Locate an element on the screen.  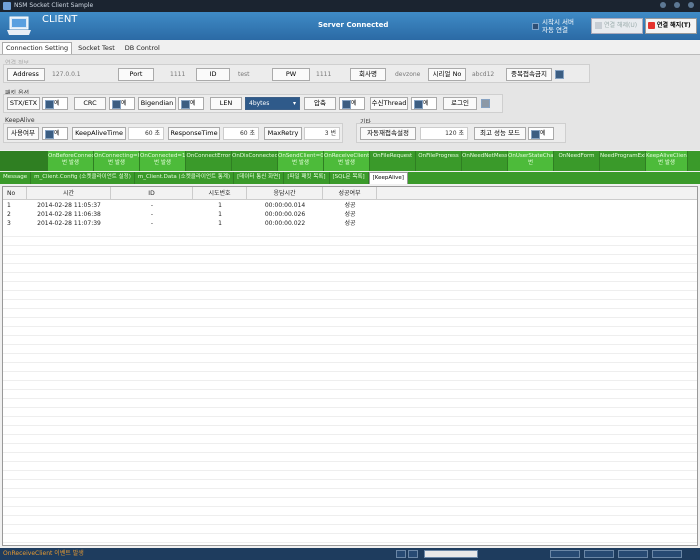
event-keepalive-client: KeepAliveClient=3번 발생 is located at coordinates (667, 161).